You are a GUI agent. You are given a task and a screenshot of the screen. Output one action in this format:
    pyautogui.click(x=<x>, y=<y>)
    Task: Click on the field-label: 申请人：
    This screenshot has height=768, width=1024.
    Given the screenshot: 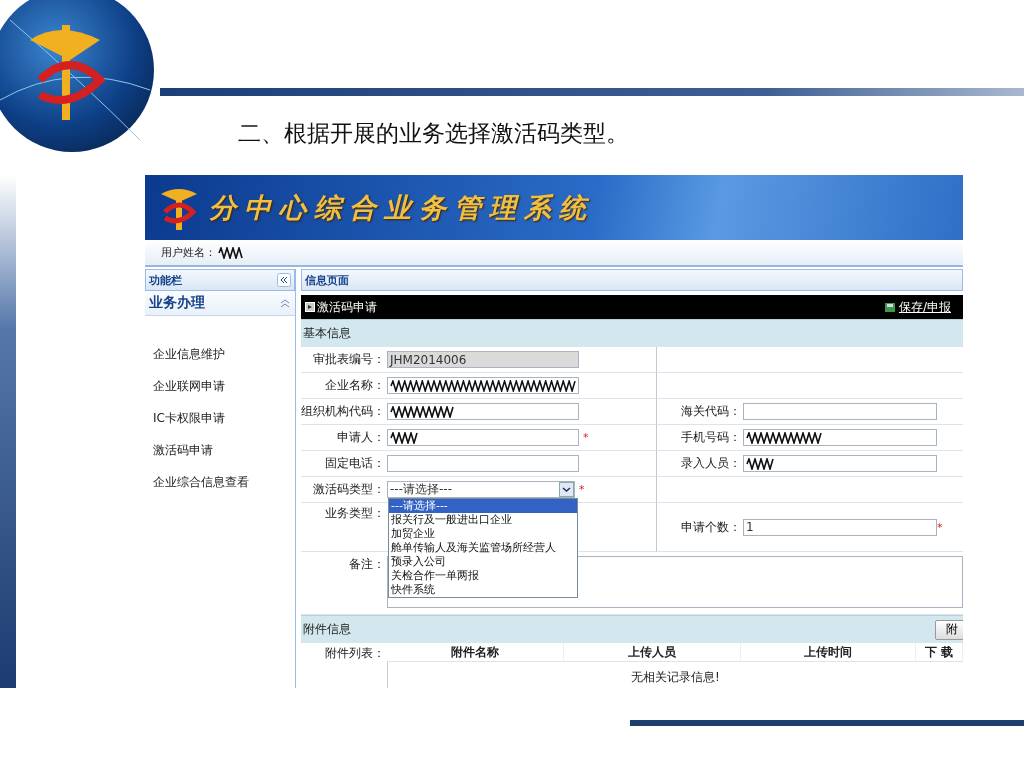 What is the action you would take?
    pyautogui.click(x=361, y=437)
    